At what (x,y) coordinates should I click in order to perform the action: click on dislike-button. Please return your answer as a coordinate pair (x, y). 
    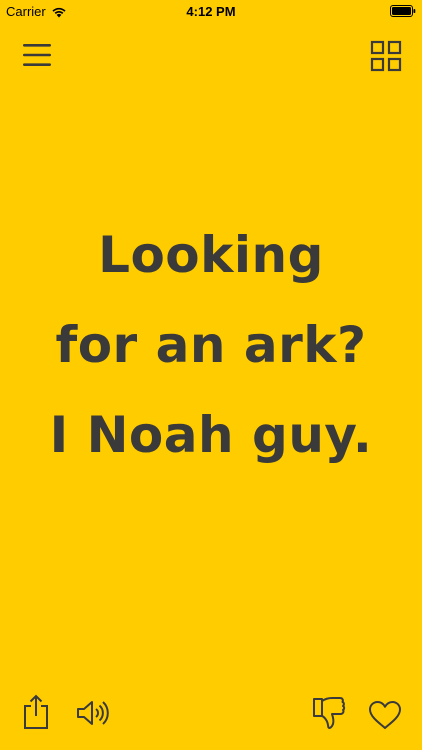
    Looking at the image, I should click on (329, 714).